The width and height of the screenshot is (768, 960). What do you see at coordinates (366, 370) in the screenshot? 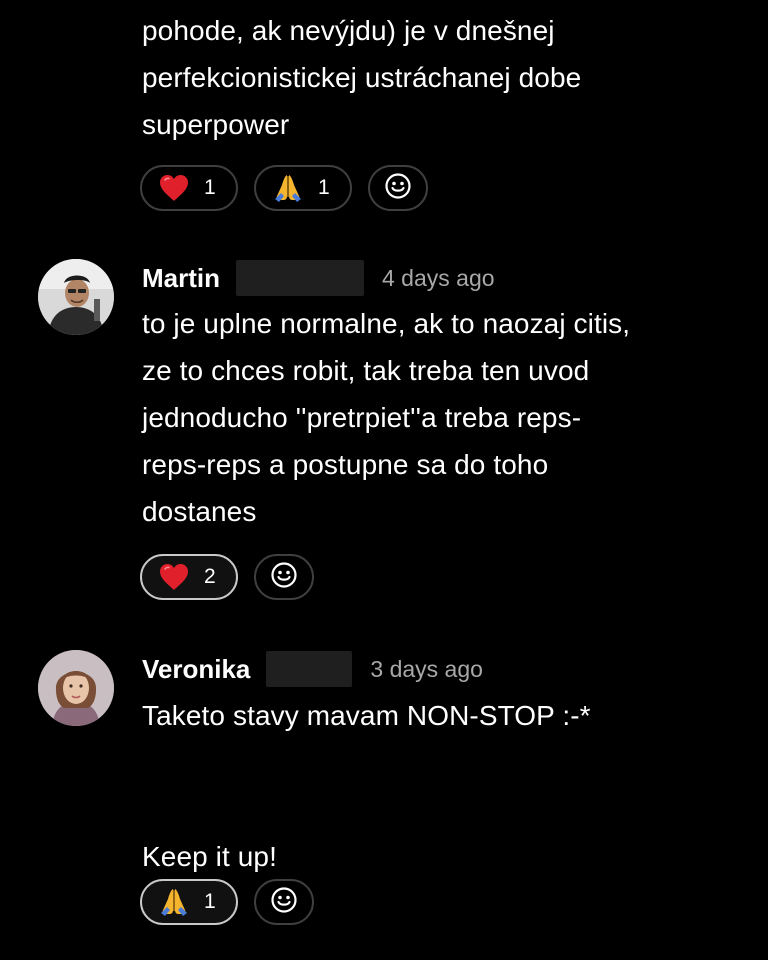
I see `comment-text-line: ze to chces robit, tak treba ten uvod` at bounding box center [366, 370].